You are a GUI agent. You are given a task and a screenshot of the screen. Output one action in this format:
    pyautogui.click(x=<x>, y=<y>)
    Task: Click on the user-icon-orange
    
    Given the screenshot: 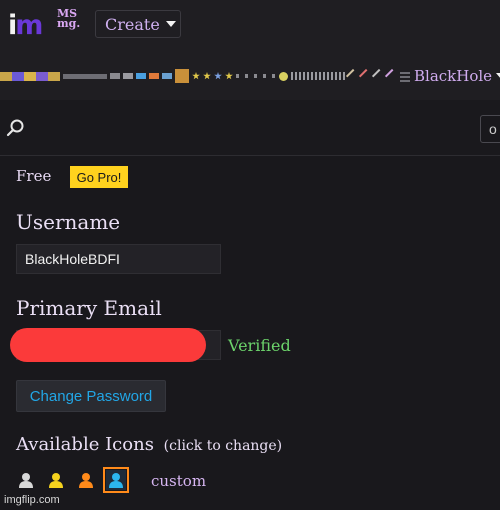 What is the action you would take?
    pyautogui.click(x=86, y=480)
    